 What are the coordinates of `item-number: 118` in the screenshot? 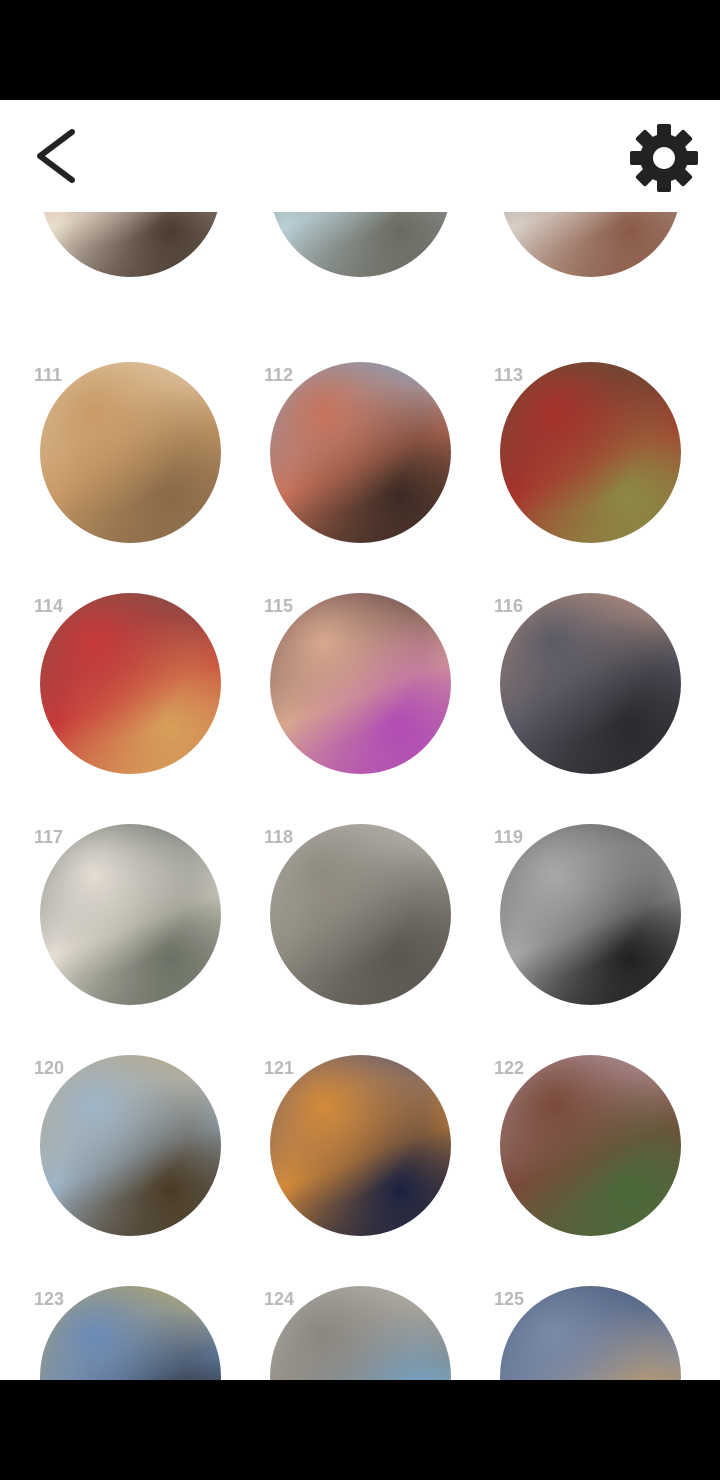 It's located at (279, 837).